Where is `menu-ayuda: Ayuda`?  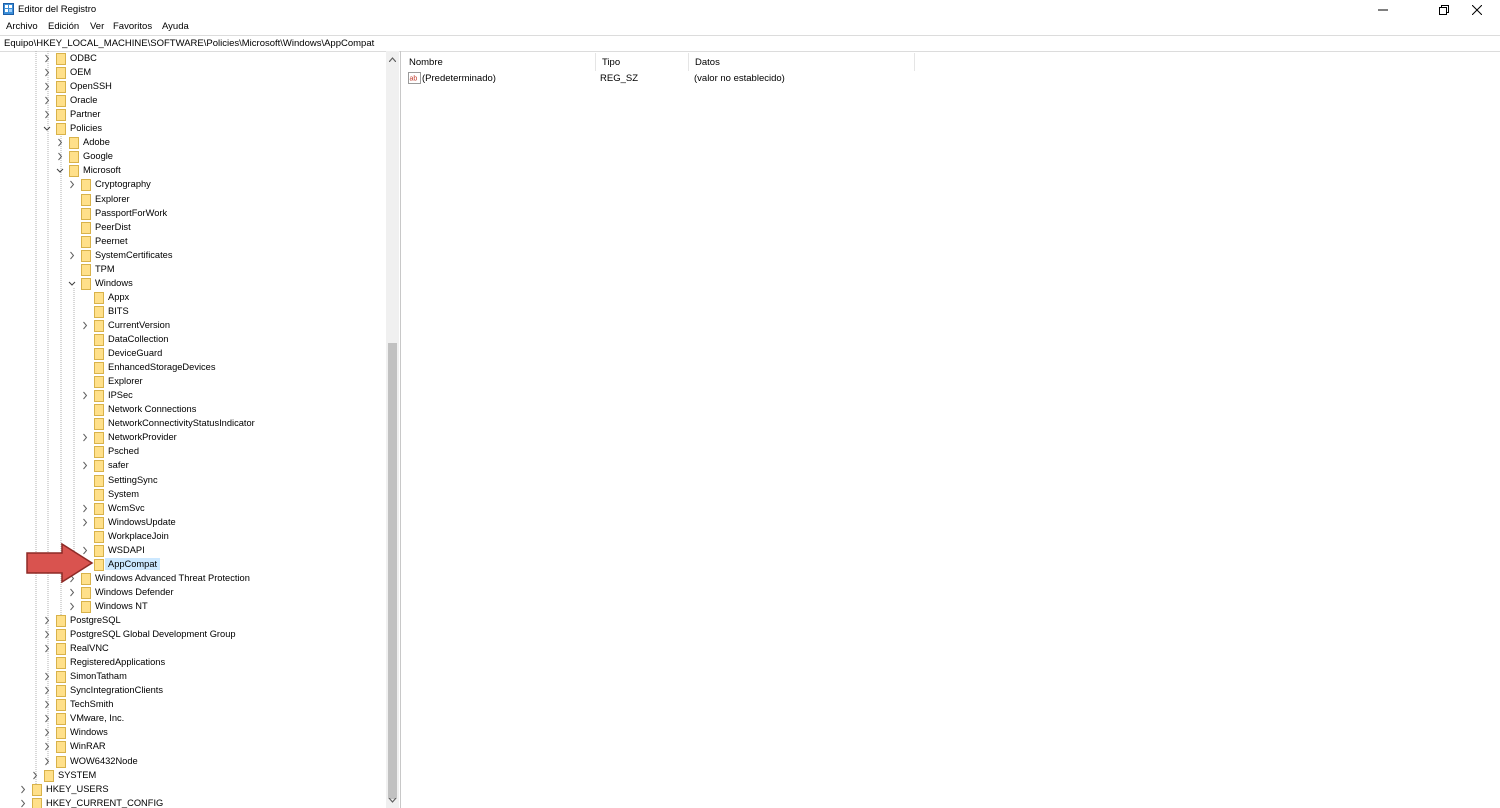
menu-ayuda: Ayuda is located at coordinates (175, 26).